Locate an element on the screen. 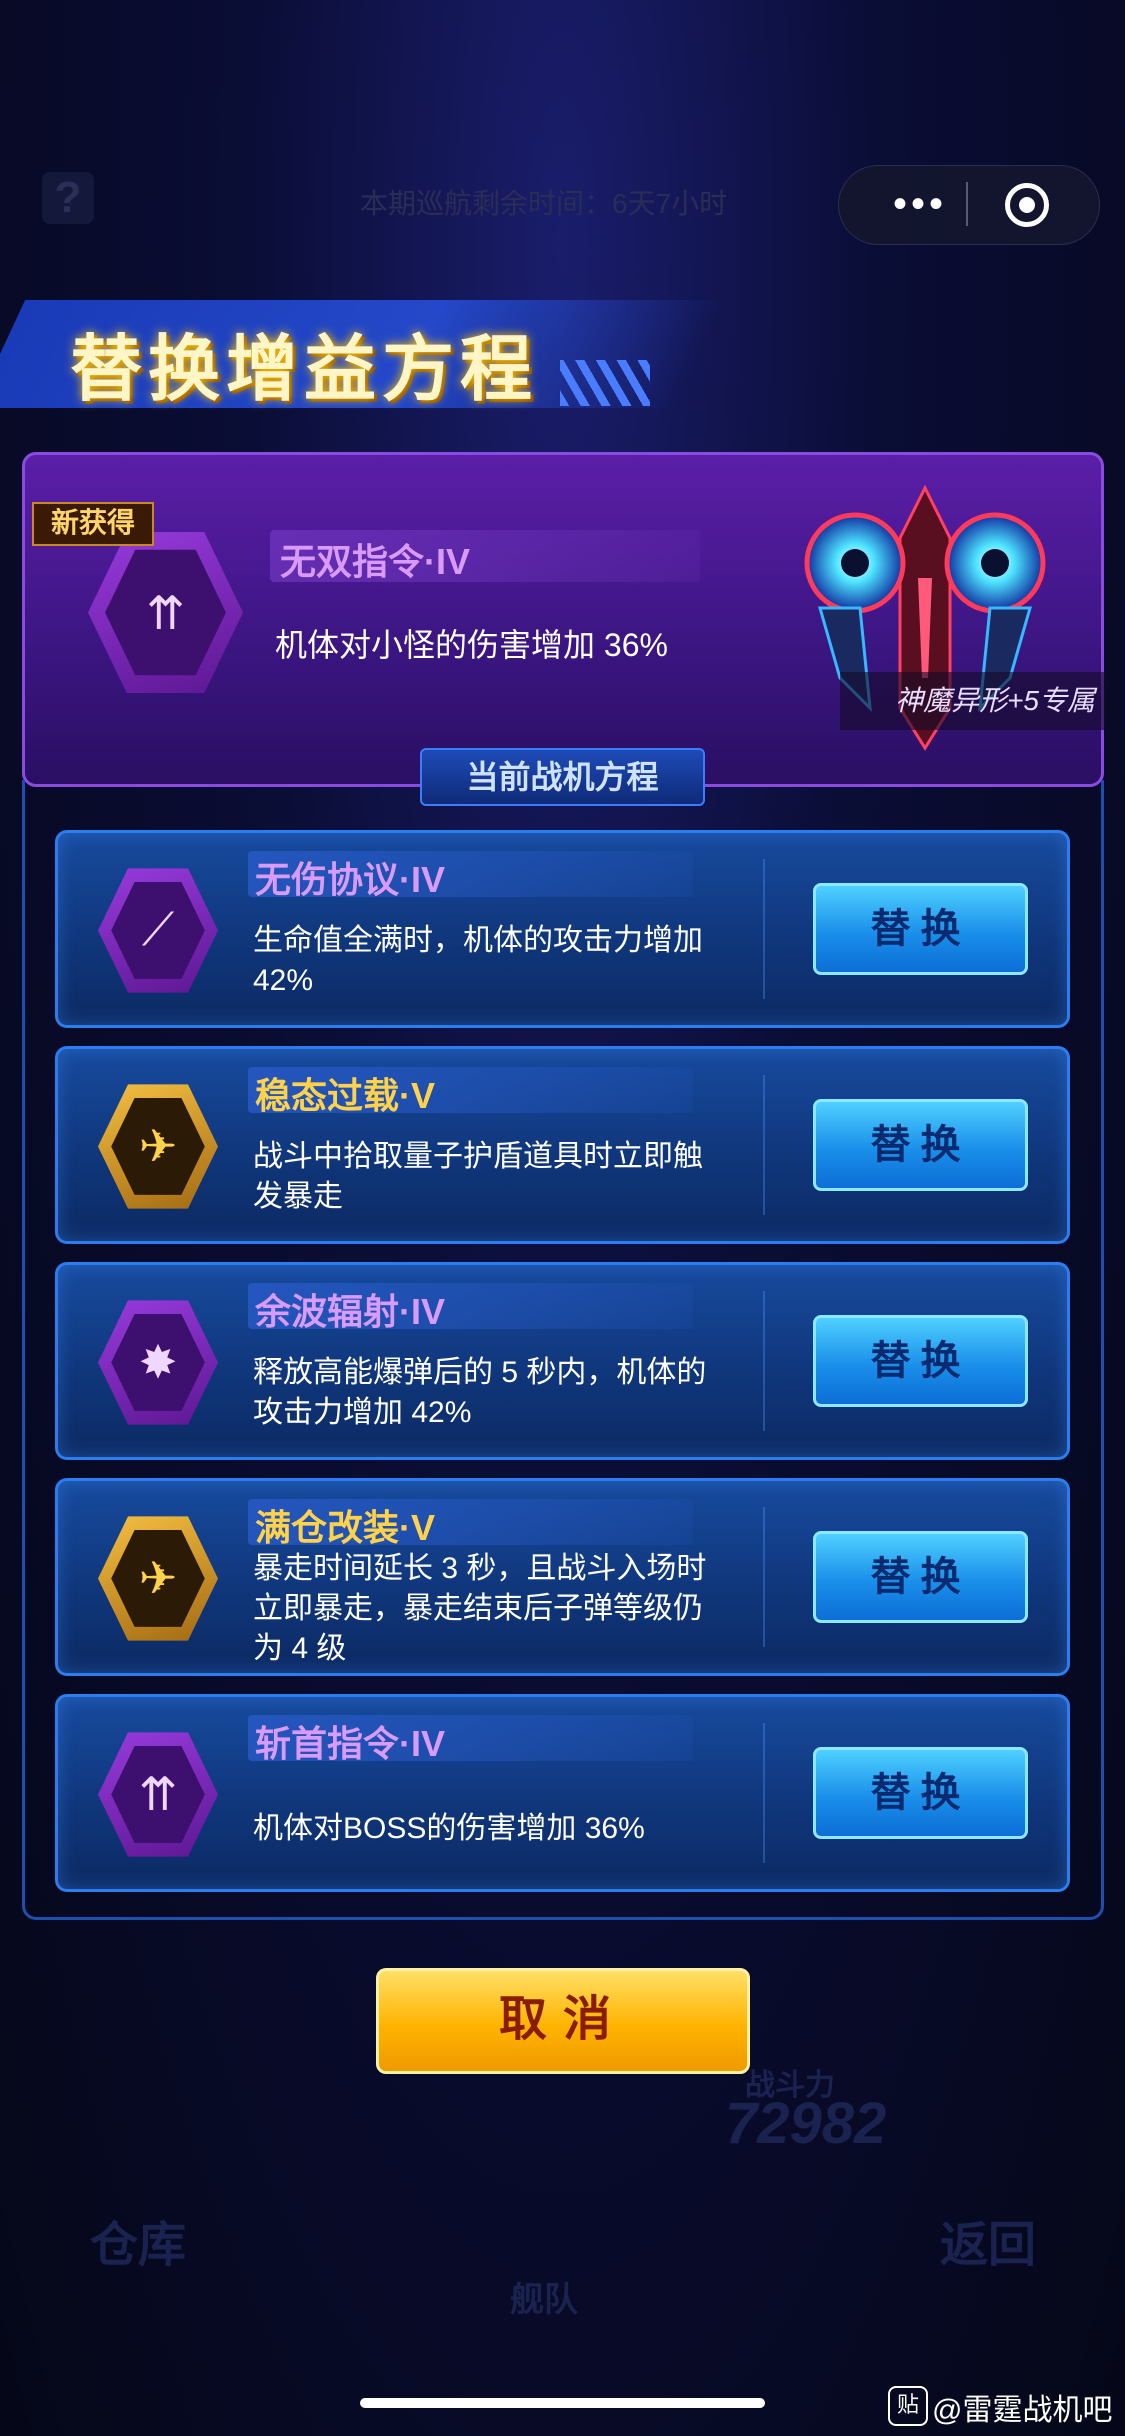 This screenshot has height=2436, width=1125. new-obtained-tag: 新获得 is located at coordinates (93, 524).